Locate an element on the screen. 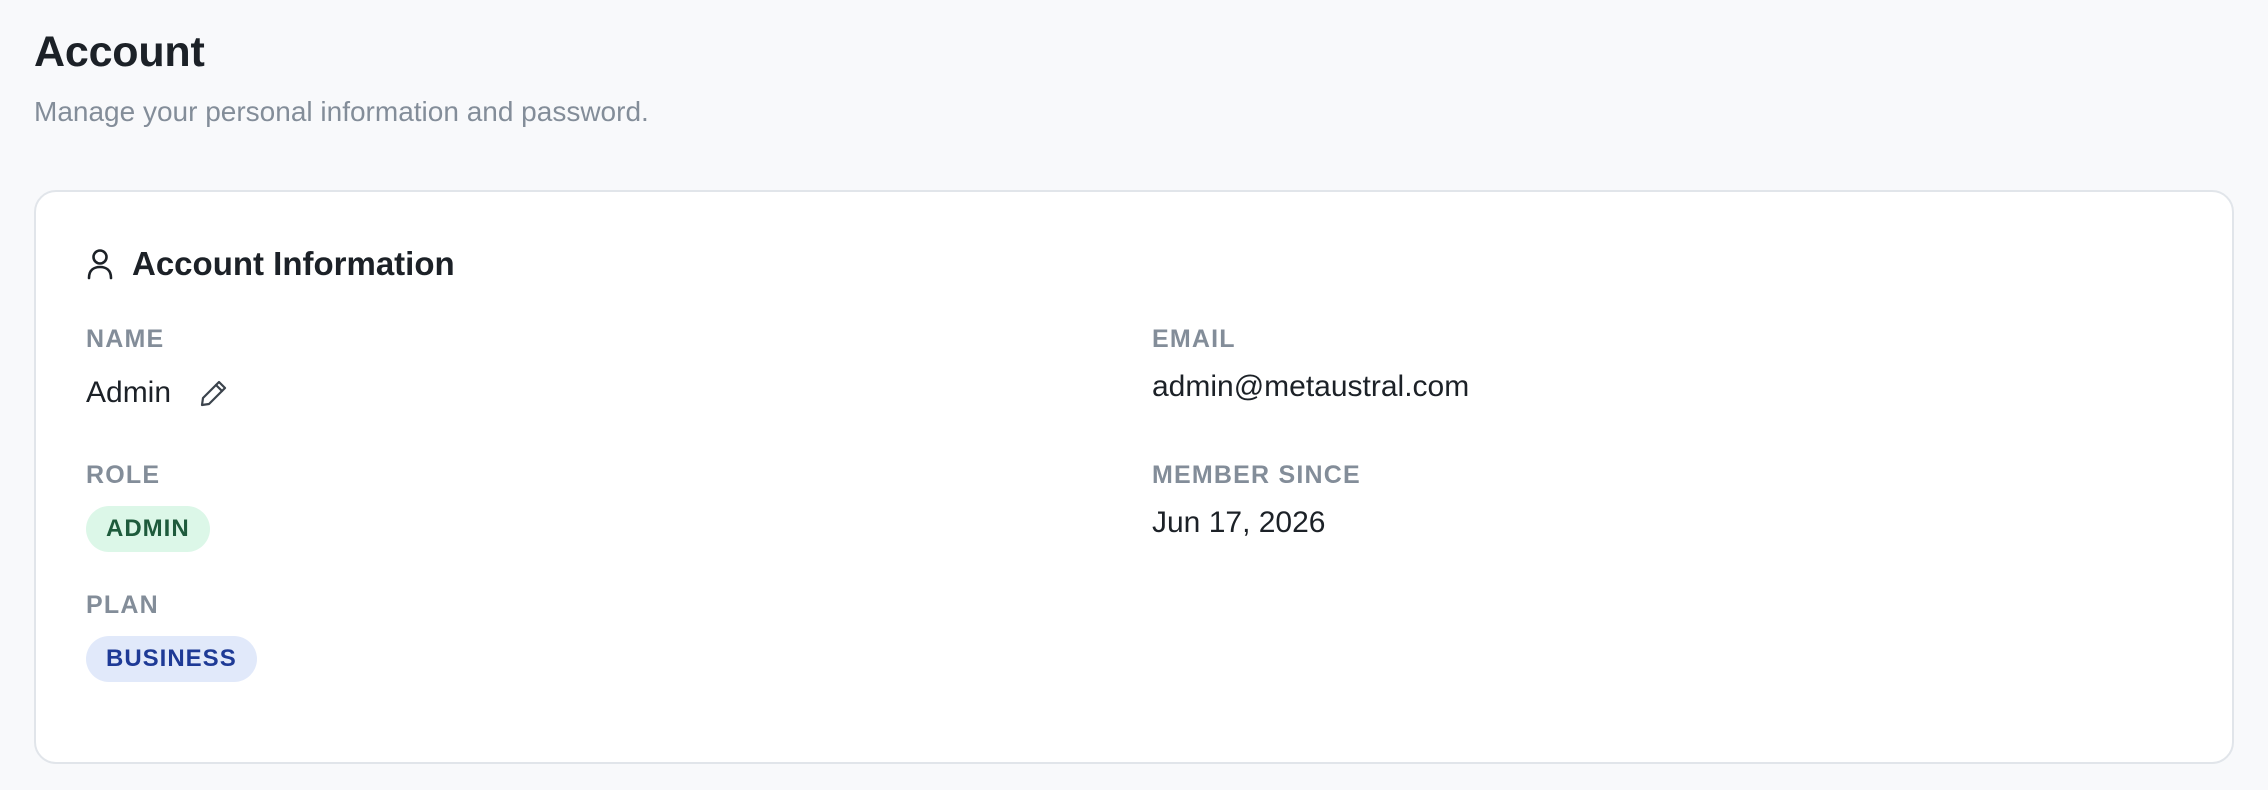 This screenshot has width=2268, height=790. role-field: ROLE ADMIN is located at coordinates (148, 506).